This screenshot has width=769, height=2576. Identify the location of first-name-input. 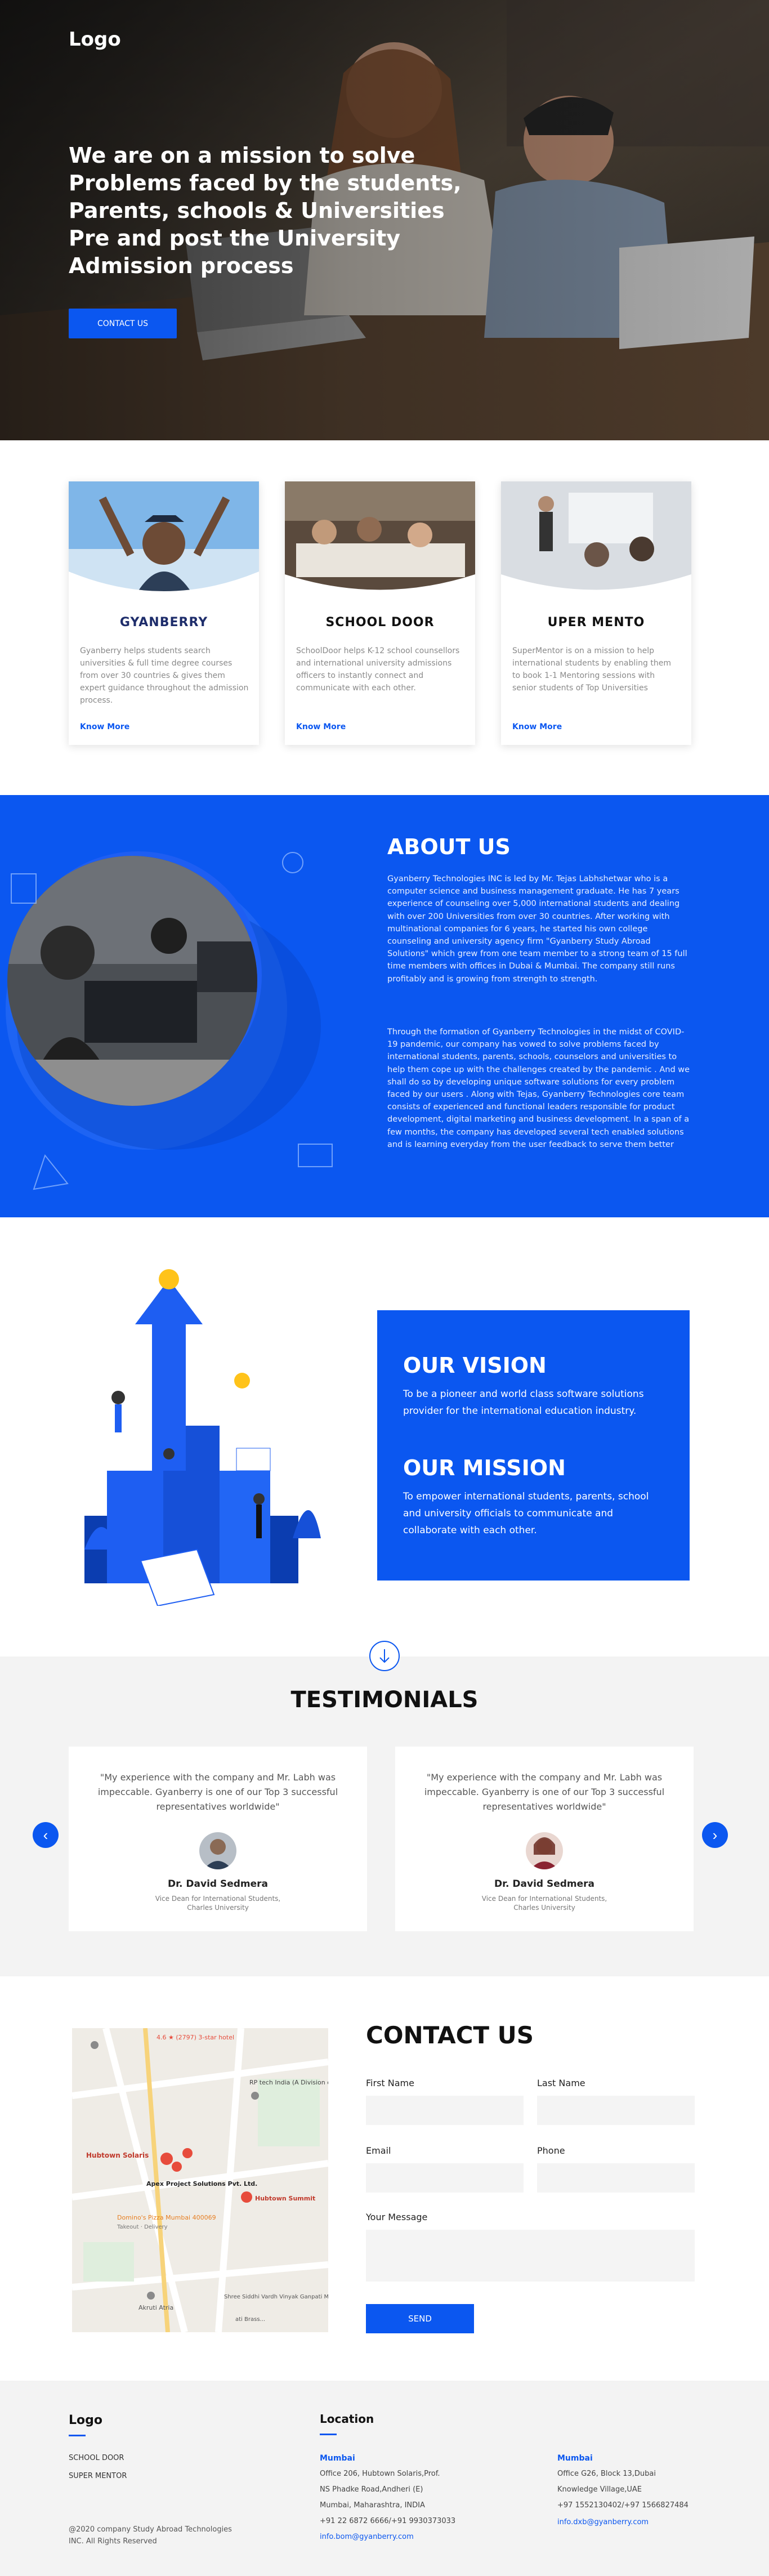
(445, 2110).